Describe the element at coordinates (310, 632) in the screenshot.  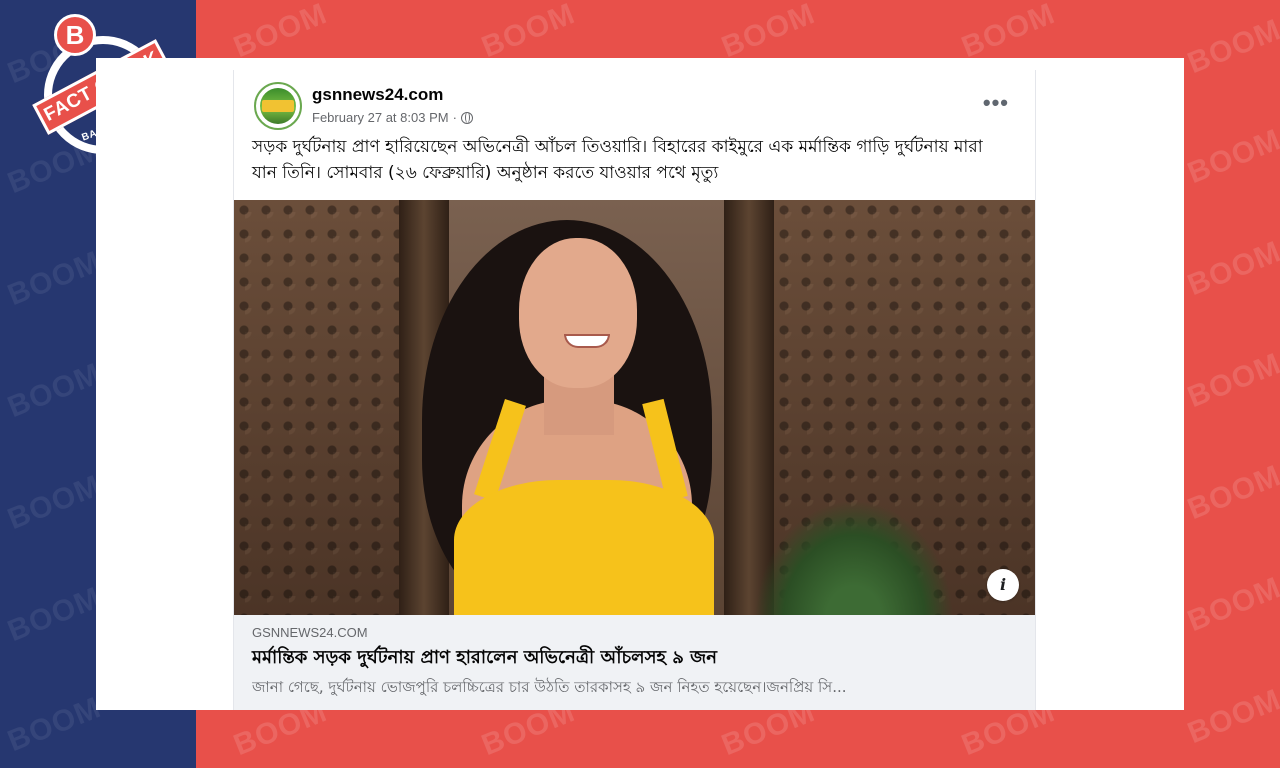
I see `link-domain: GSNNEWS24.COM` at that location.